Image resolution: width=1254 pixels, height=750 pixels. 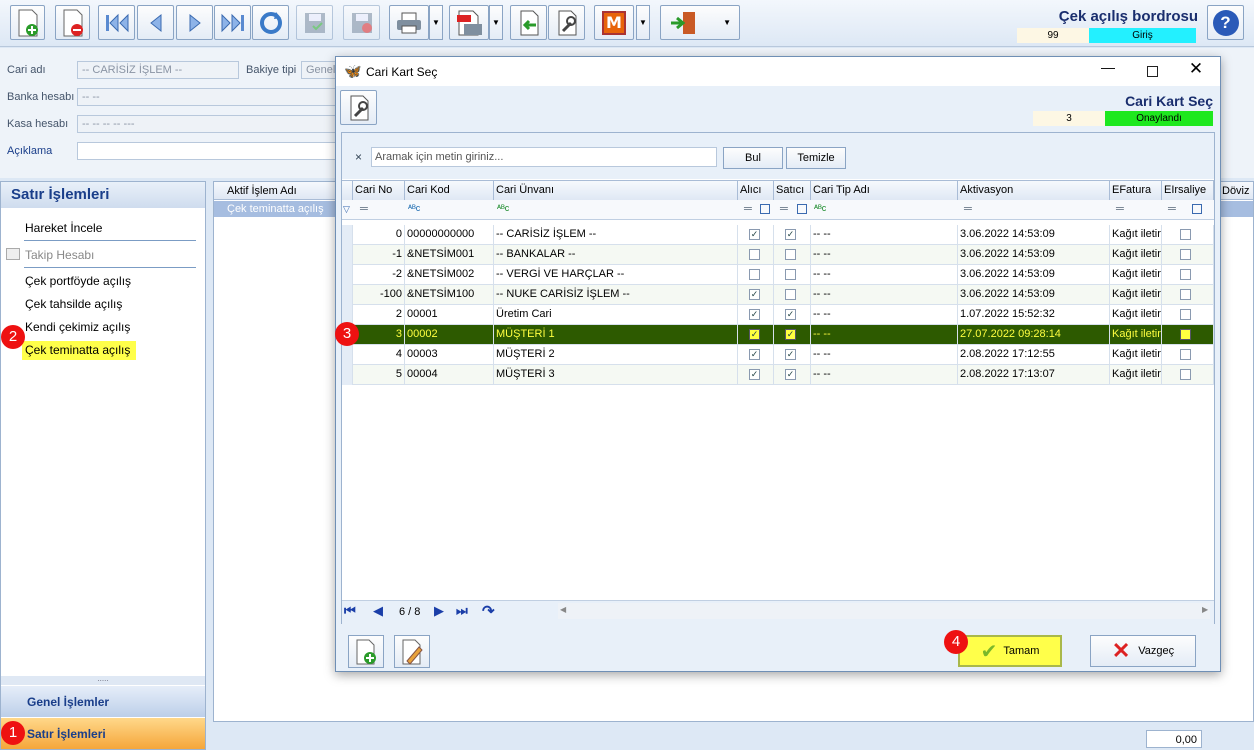 I want to click on nav-next-icon: ▶, so click(x=439, y=611).